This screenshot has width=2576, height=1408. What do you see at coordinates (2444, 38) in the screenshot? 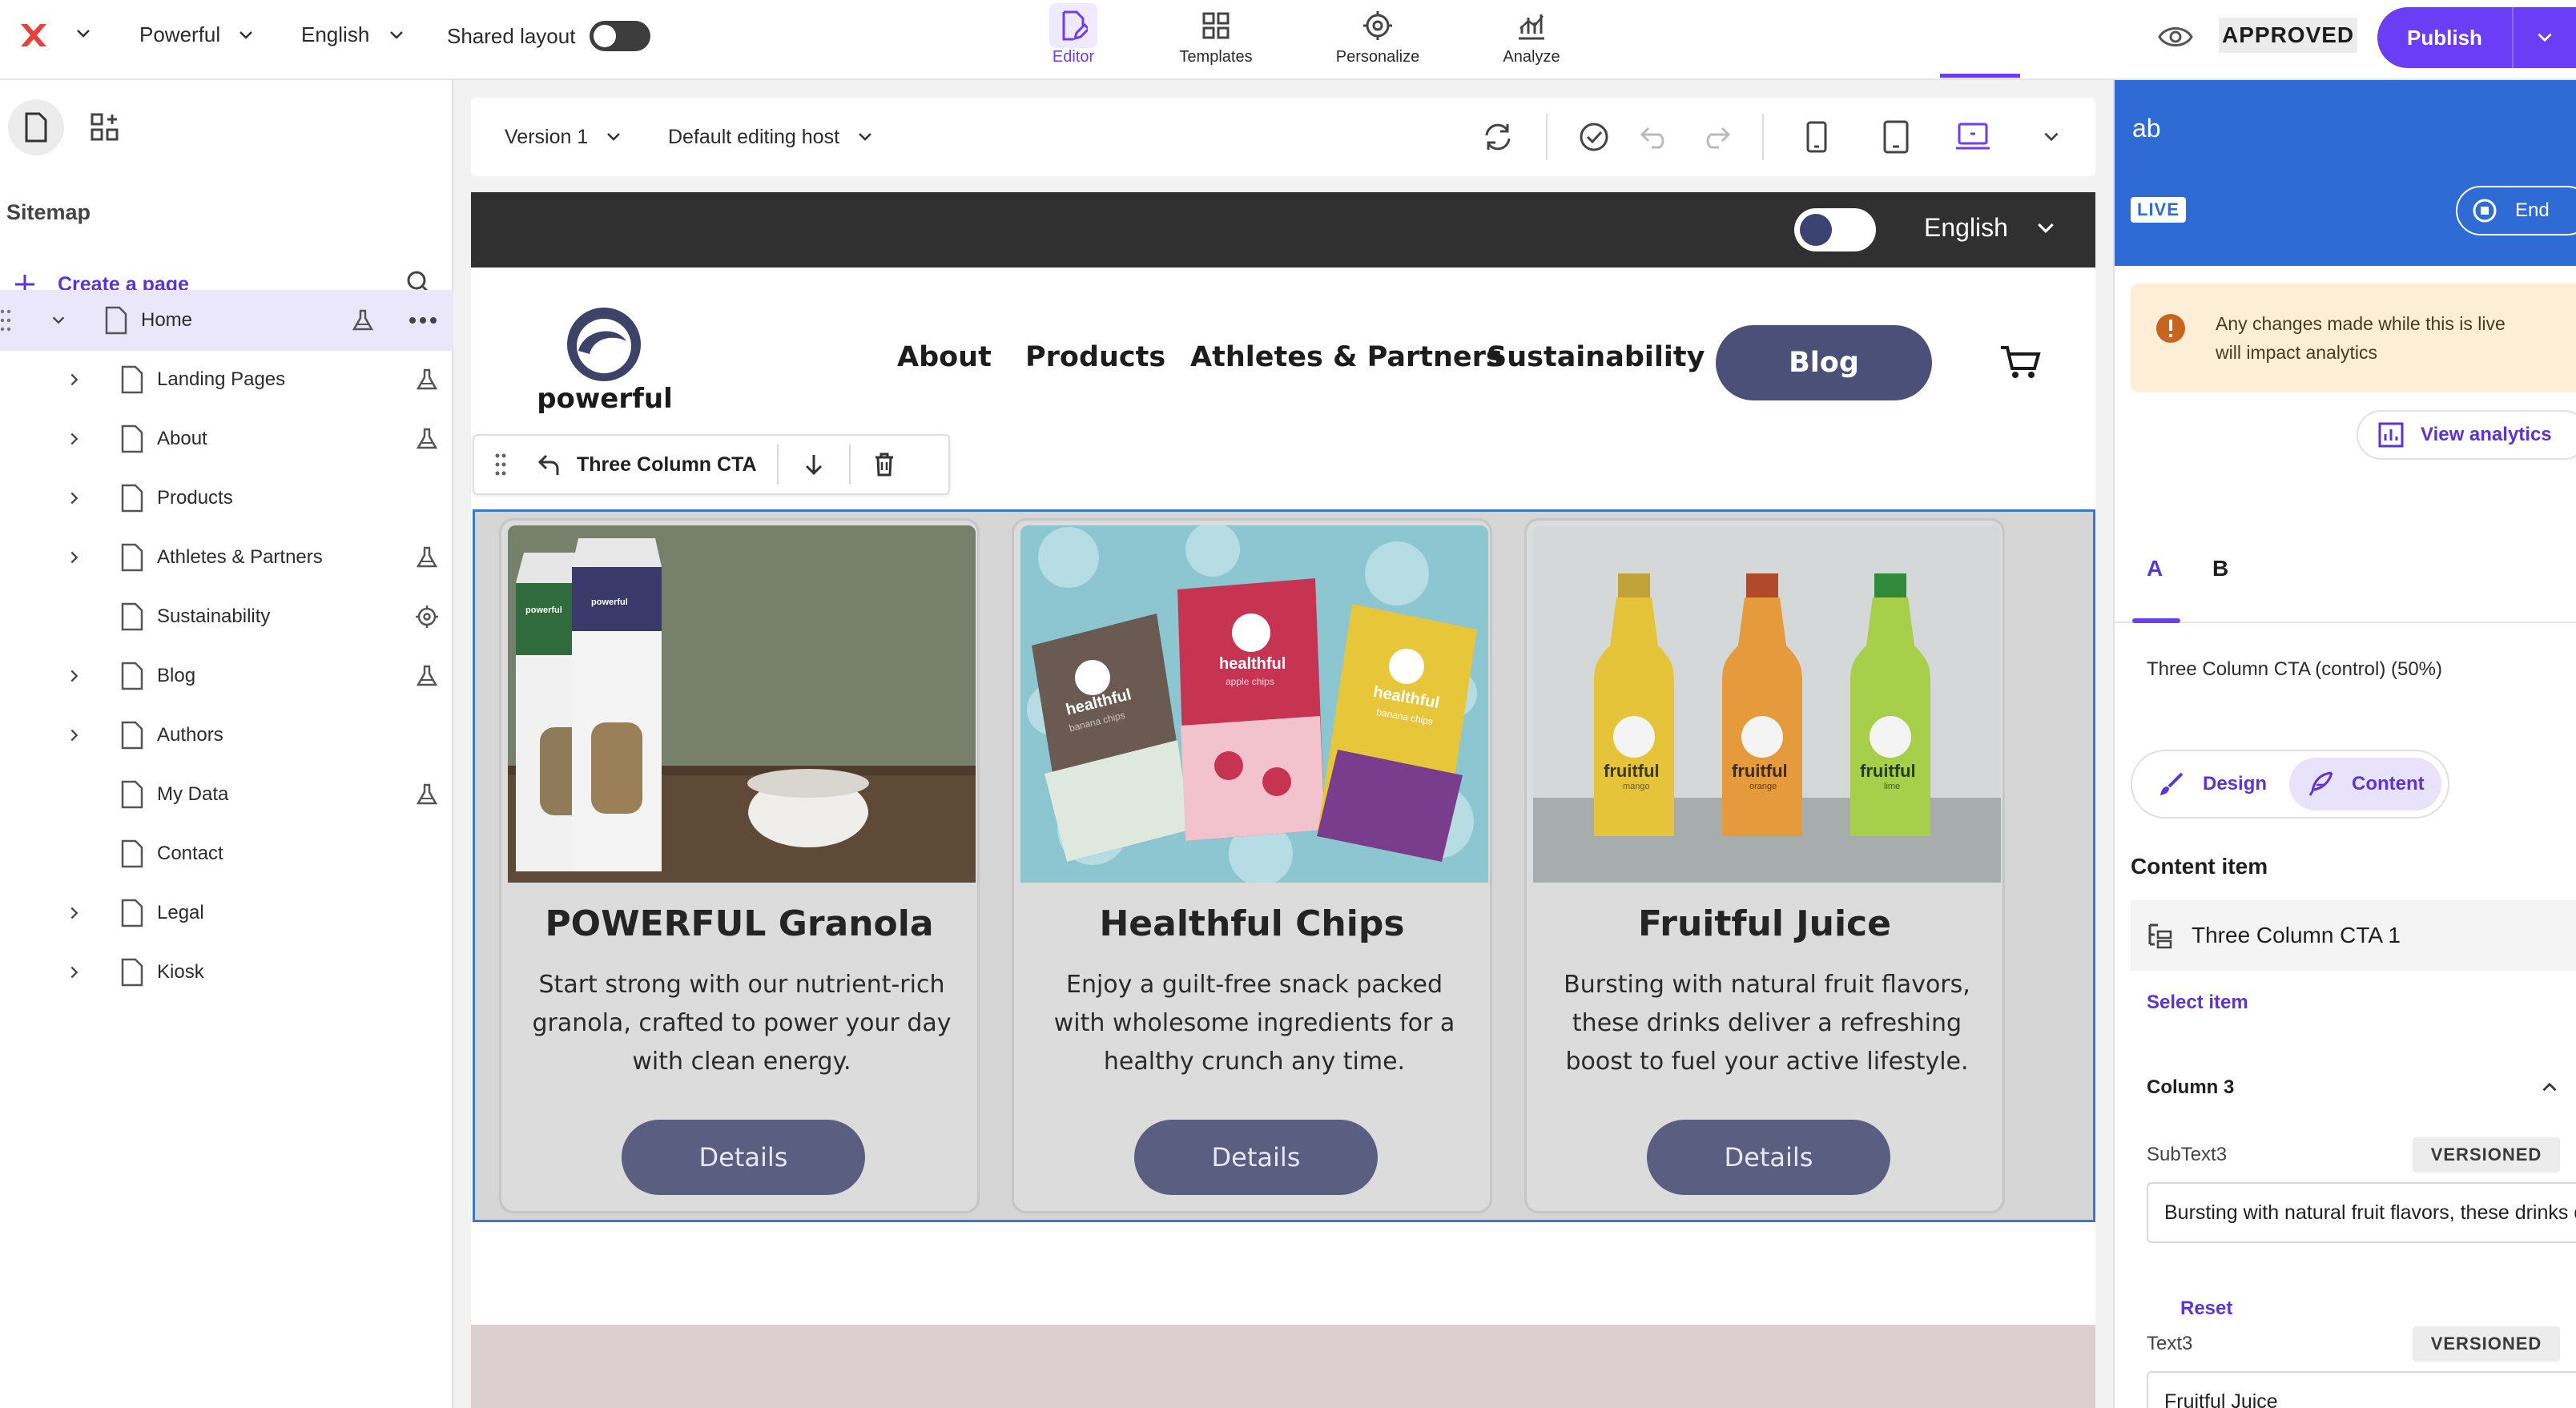
I see `publish-button: Publish` at bounding box center [2444, 38].